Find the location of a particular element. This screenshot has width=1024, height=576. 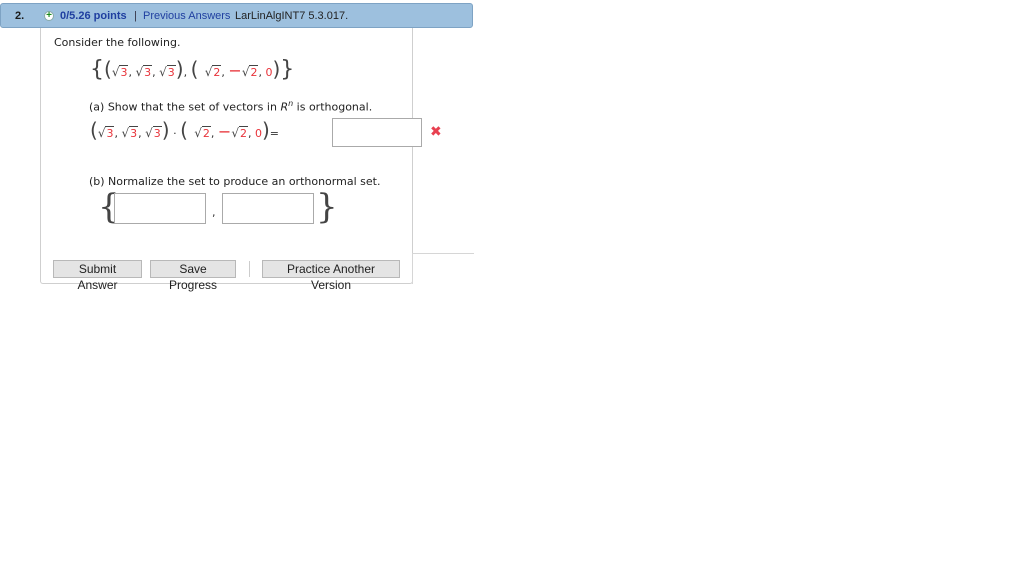

dot-product-expression: (√3, √3, √3) · ( √2, −√2, 0)= is located at coordinates (184, 130).